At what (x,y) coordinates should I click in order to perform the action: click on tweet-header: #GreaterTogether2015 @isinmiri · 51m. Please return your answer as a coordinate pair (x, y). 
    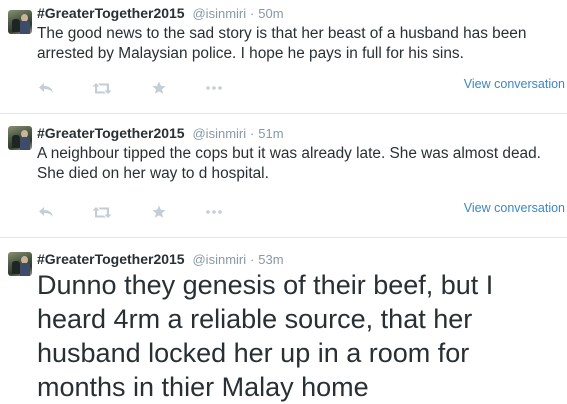
    Looking at the image, I should click on (160, 133).